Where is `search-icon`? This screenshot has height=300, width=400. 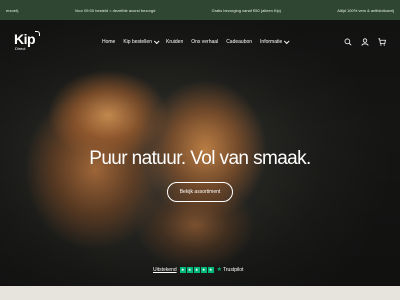 search-icon is located at coordinates (348, 42).